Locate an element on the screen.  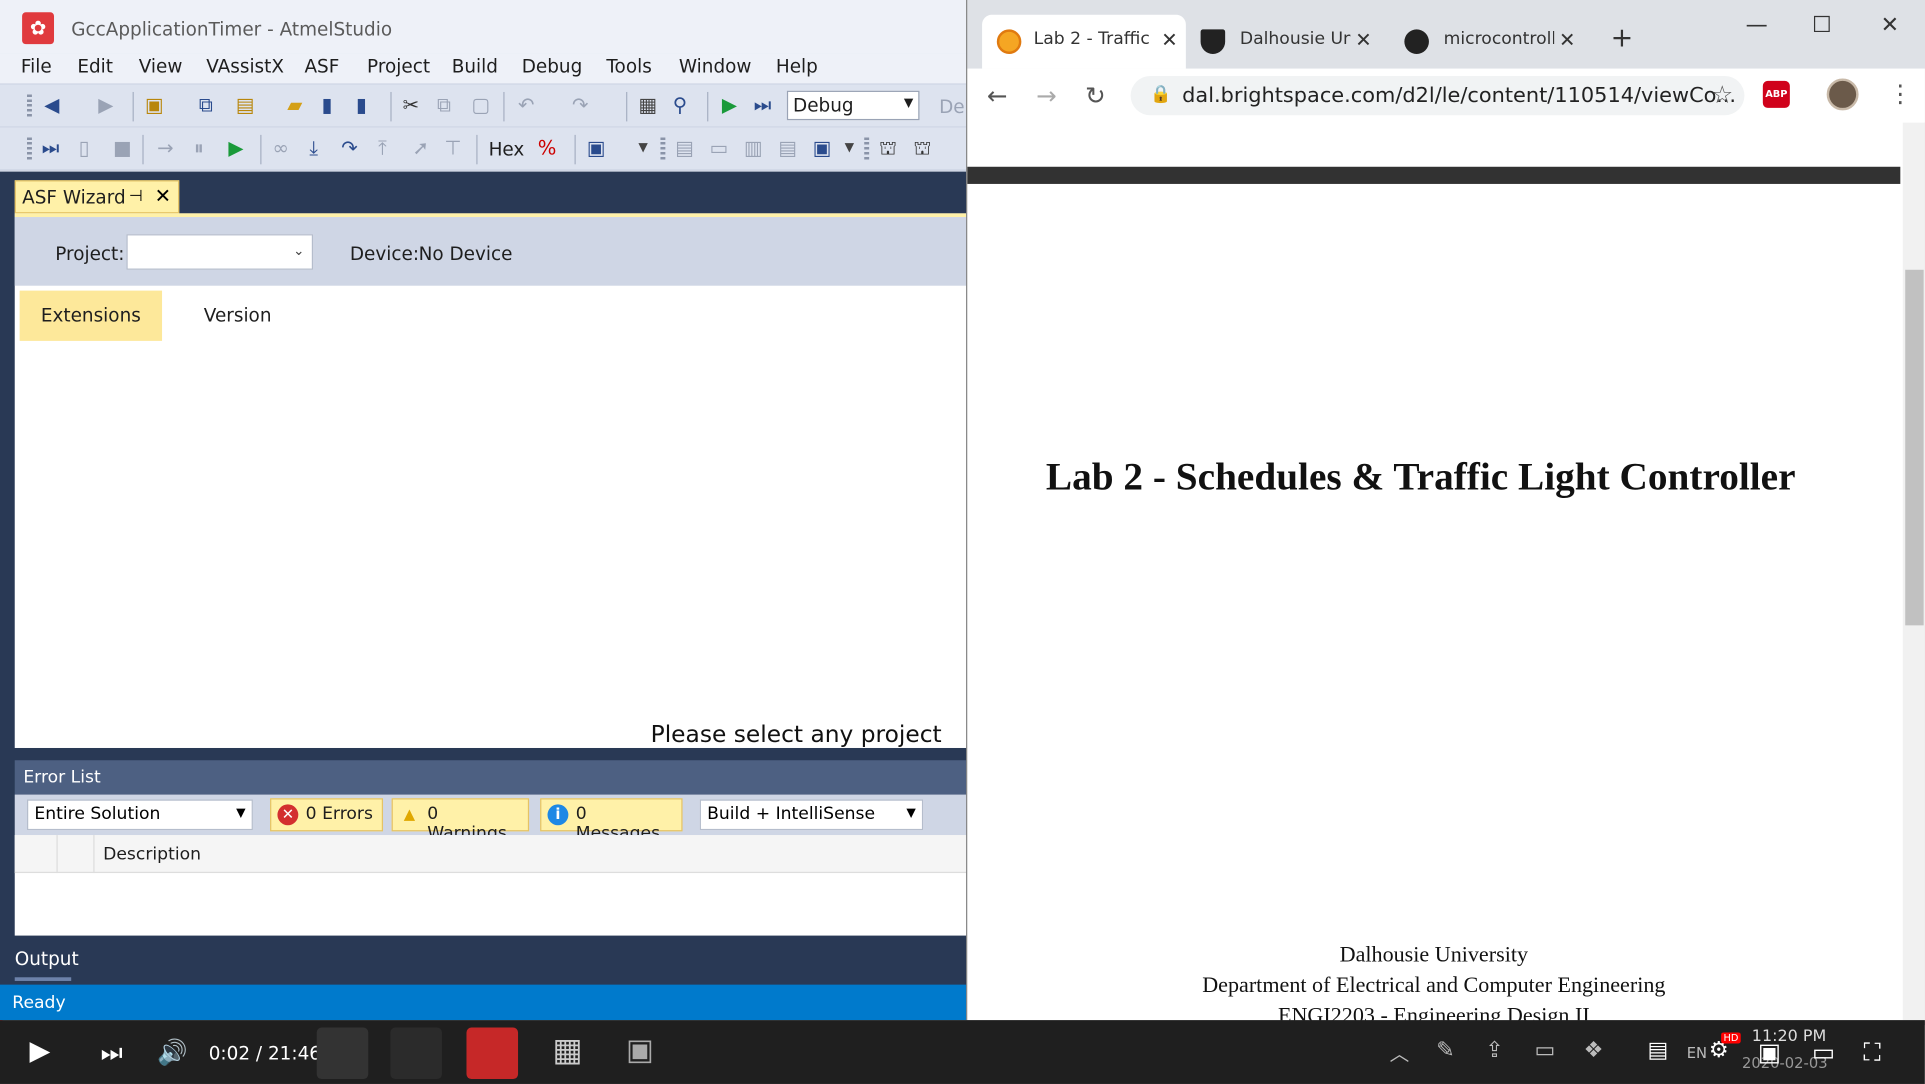
tab-asf-wizard: ASF Wizard ⊣ ✕ is located at coordinates (97, 197).